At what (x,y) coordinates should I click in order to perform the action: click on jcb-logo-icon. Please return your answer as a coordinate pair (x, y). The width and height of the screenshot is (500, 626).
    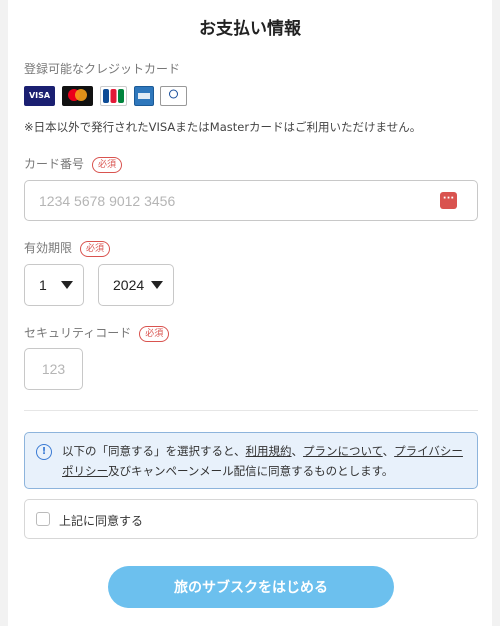
    Looking at the image, I should click on (113, 96).